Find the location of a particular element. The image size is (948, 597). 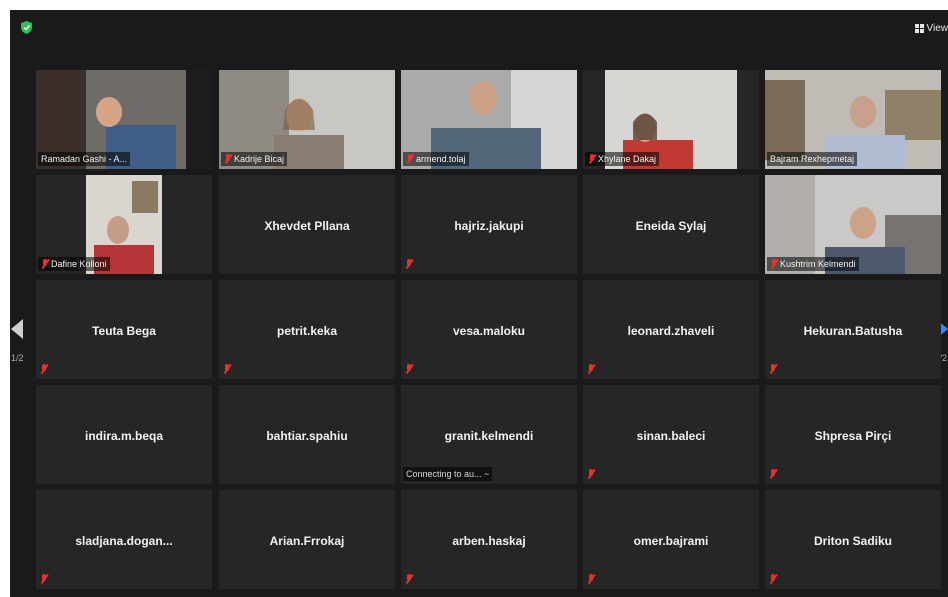

participant-name: petrit.keka is located at coordinates (307, 331).